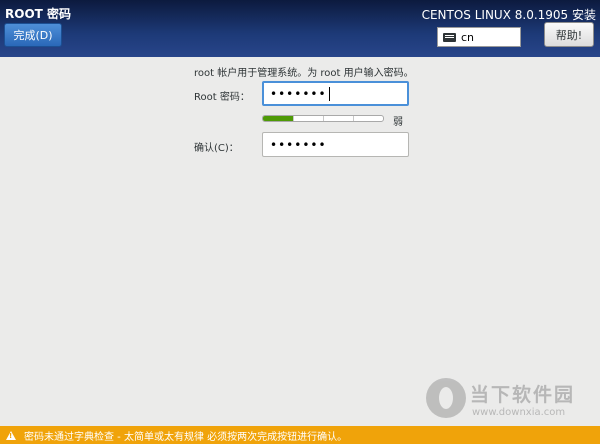 The height and width of the screenshot is (444, 600). I want to click on watermark: 当下软件园 www.downxia.com, so click(511, 402).